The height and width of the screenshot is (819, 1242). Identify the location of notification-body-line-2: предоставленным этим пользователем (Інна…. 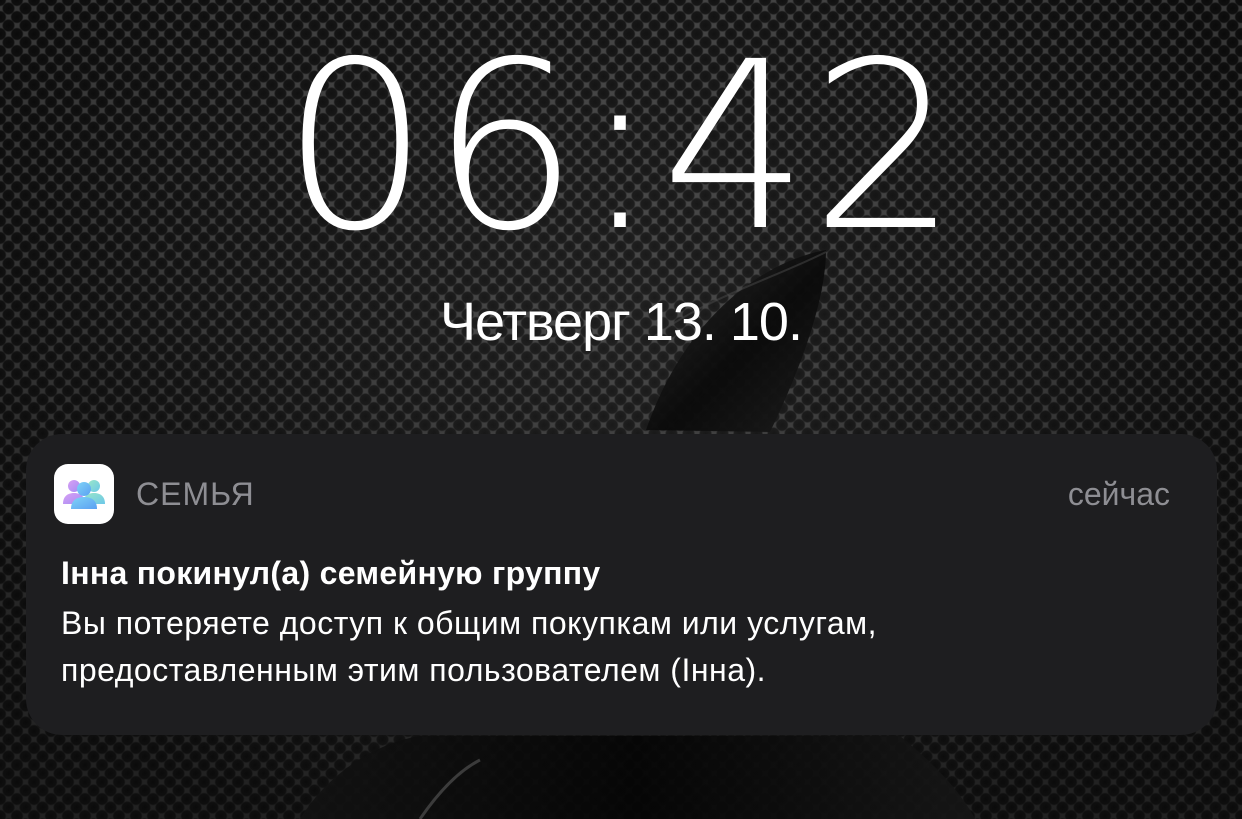
(414, 670).